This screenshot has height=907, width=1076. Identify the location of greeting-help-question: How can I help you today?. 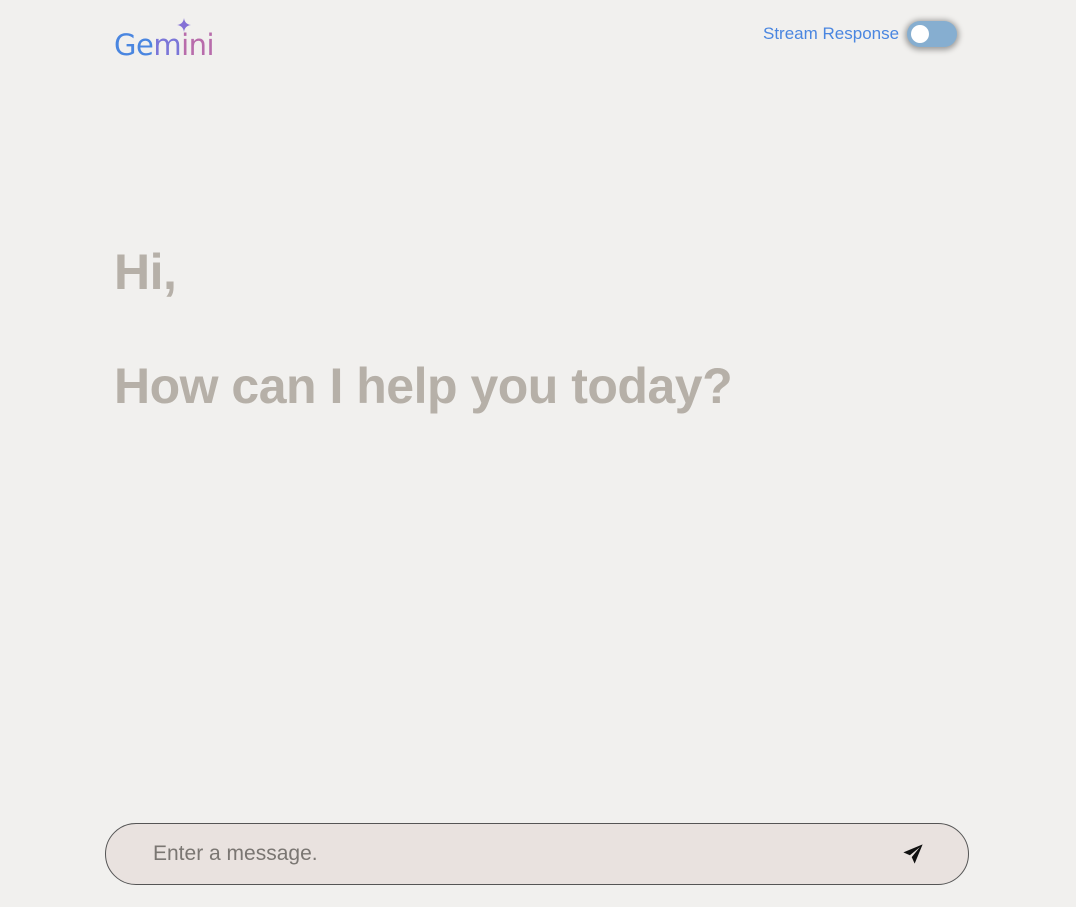
(423, 386).